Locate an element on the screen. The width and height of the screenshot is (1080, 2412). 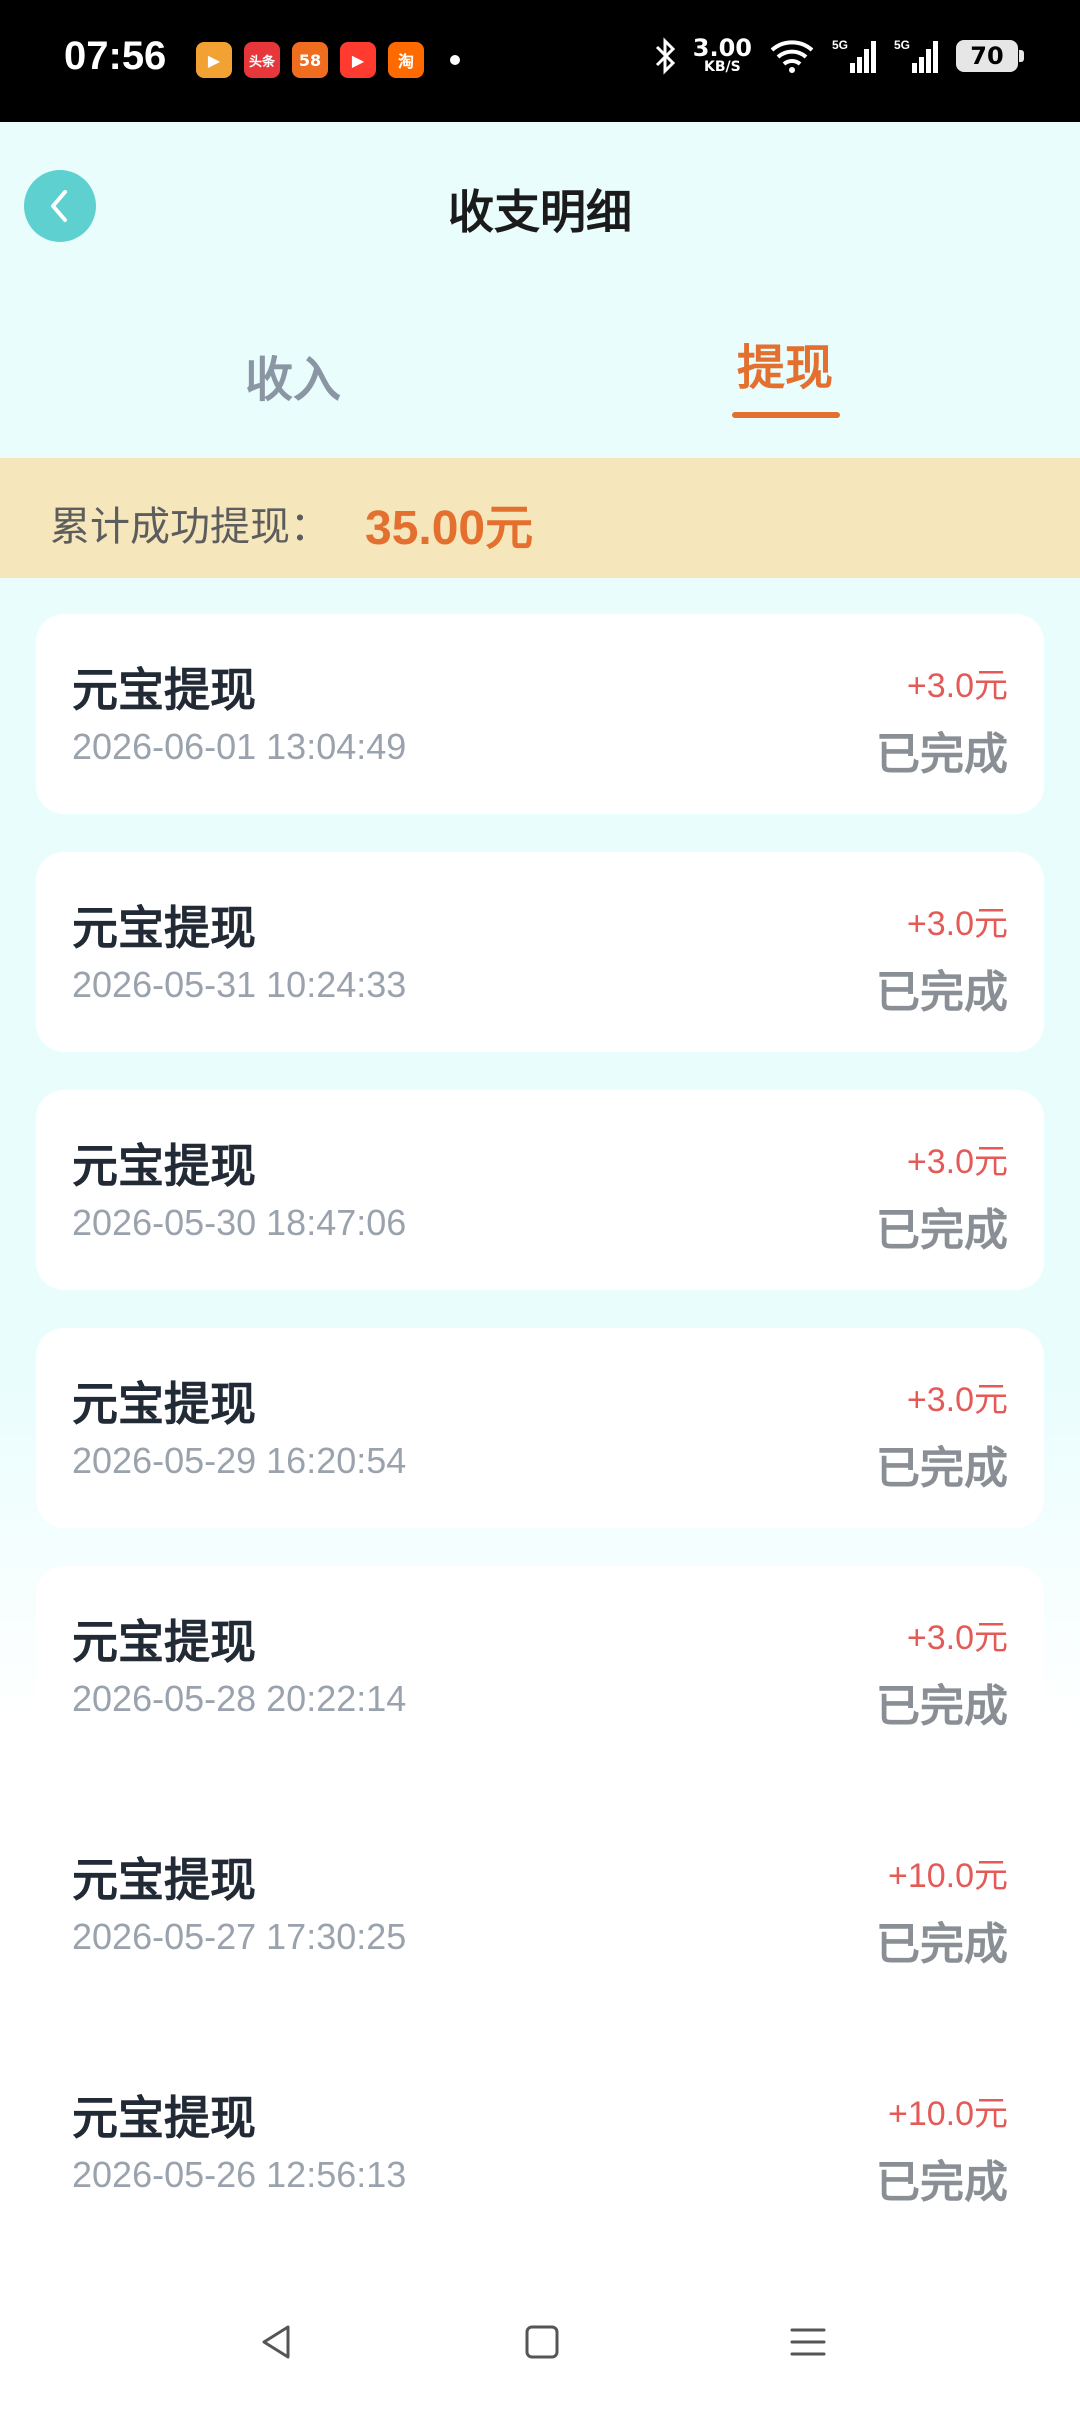
list-item: 元宝提现 2026-05-28 20:22:14 +3.0元 已完成 is located at coordinates (540, 1666).